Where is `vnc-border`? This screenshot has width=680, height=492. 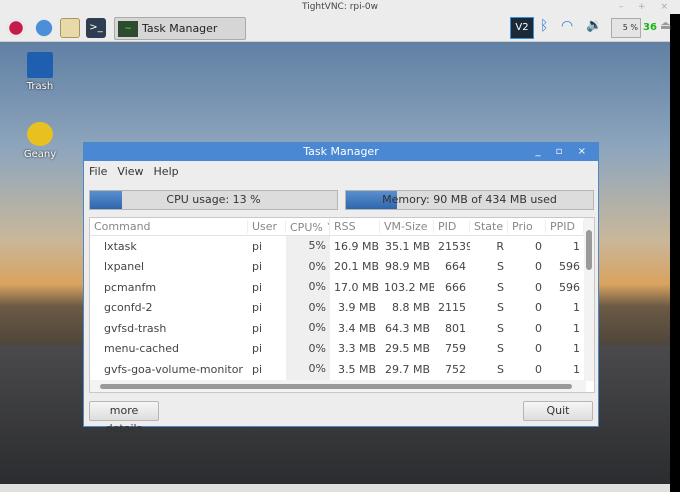 vnc-border is located at coordinates (675, 253).